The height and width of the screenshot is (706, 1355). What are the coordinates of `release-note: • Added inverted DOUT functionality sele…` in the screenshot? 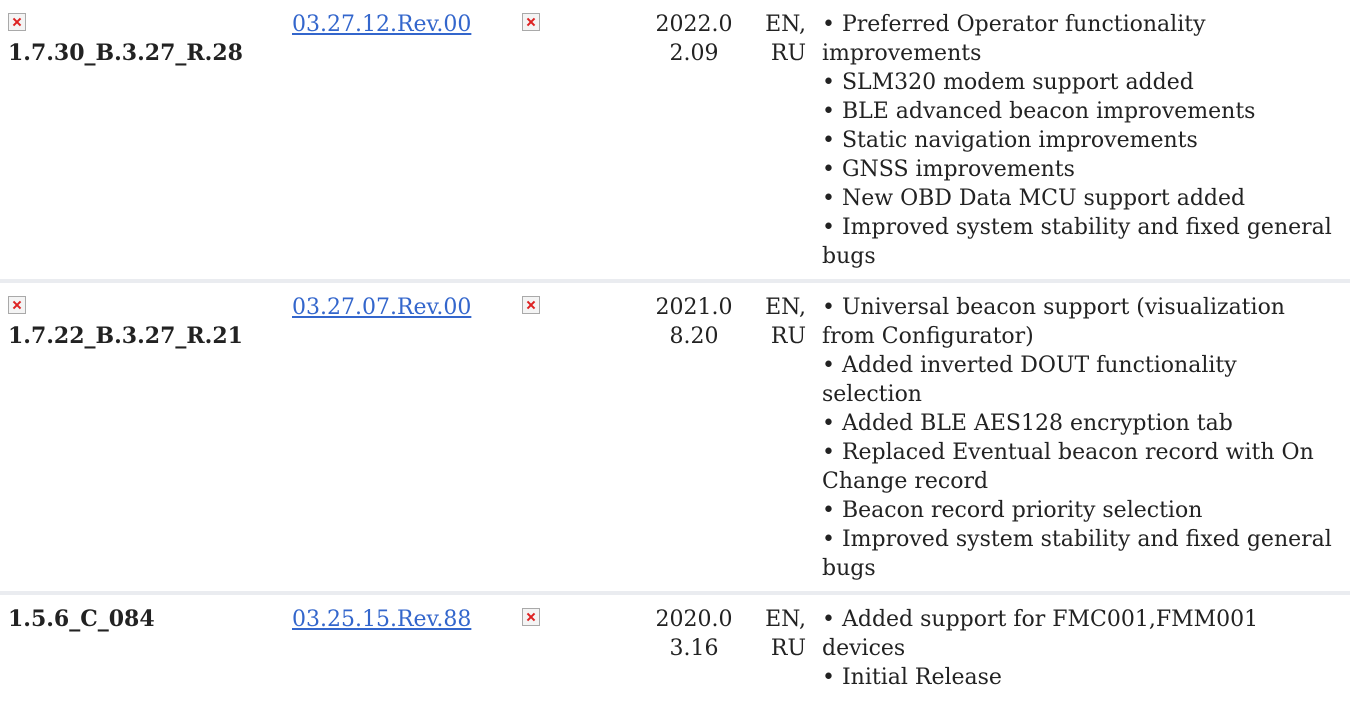 It's located at (1029, 380).